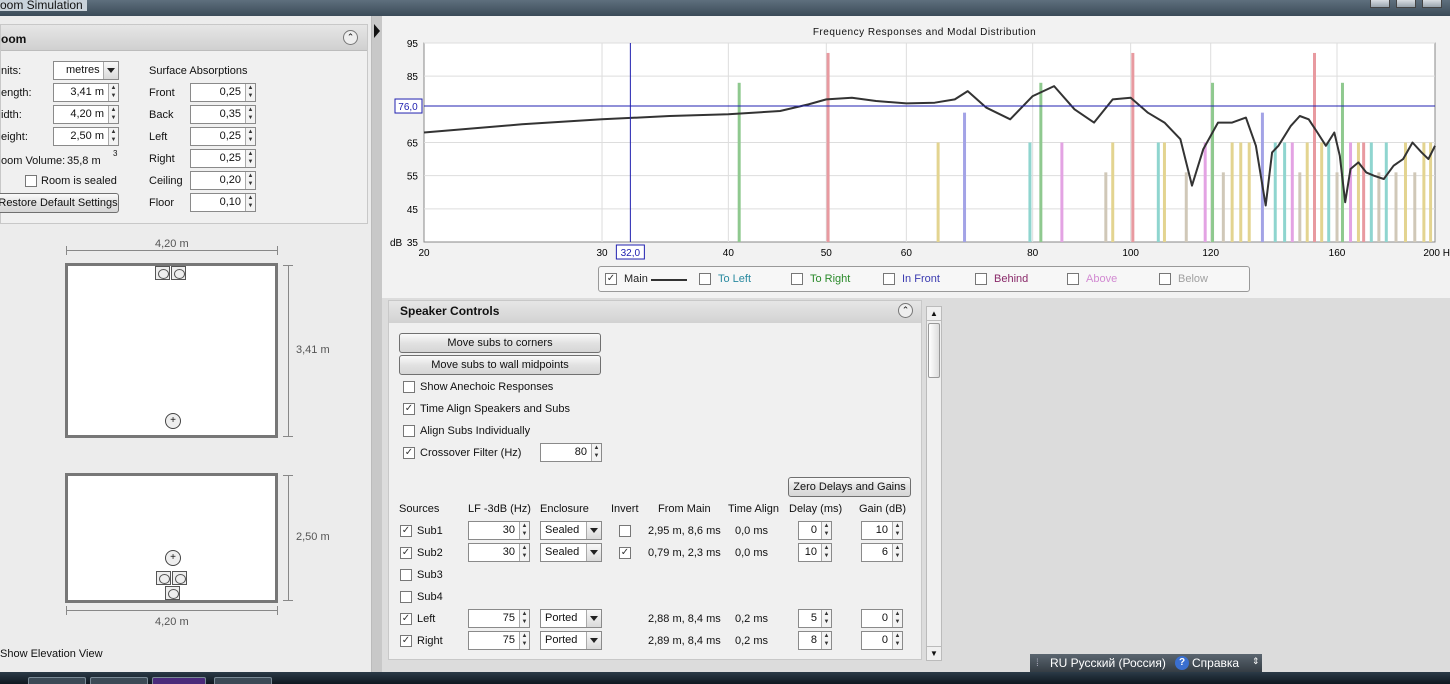 Image resolution: width=1450 pixels, height=684 pixels. I want to click on source-checkbox, so click(406, 575).